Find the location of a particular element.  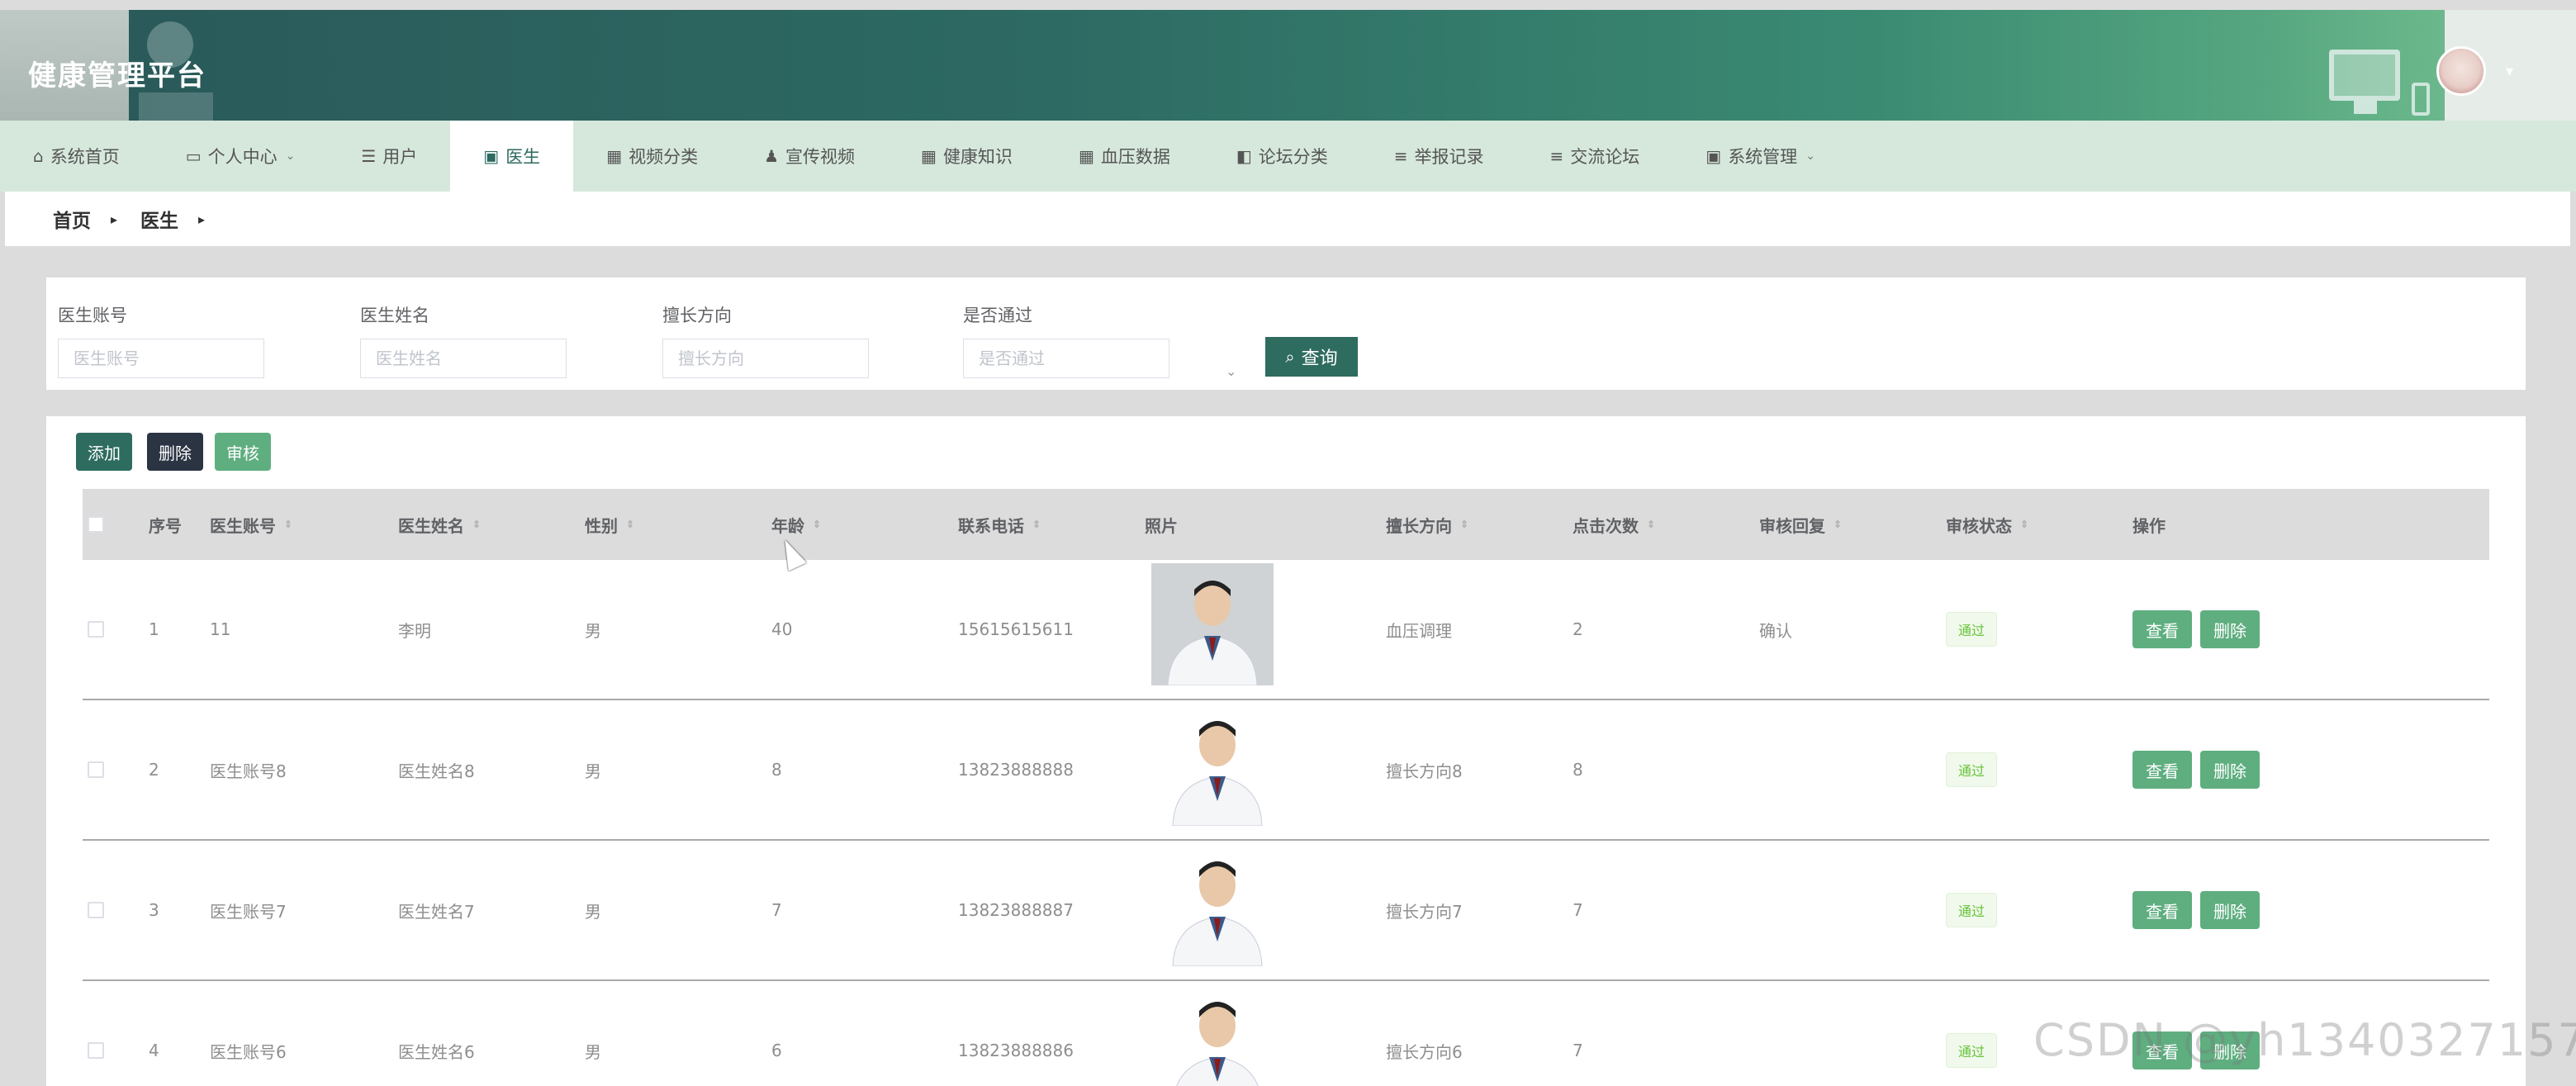

cell-age: 40 is located at coordinates (782, 629).